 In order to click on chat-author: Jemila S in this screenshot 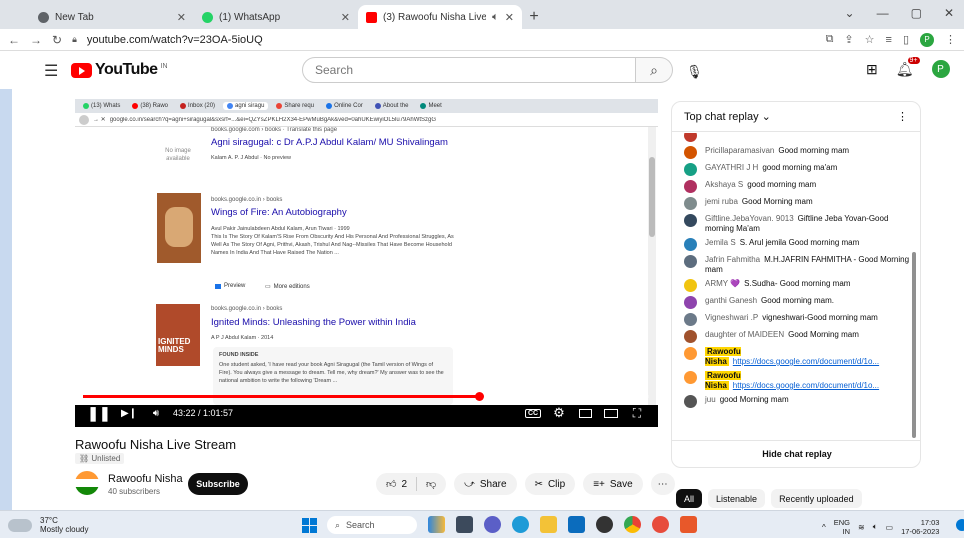, I will do `click(720, 242)`.